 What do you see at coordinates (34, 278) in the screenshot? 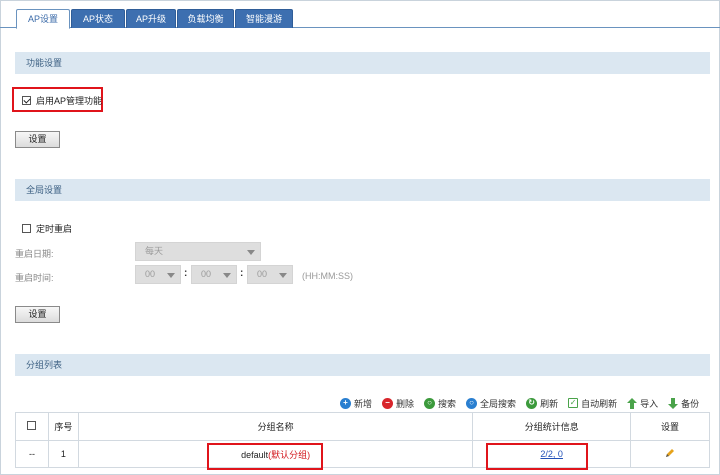
I see `reboot-time-label: 重启时间:` at bounding box center [34, 278].